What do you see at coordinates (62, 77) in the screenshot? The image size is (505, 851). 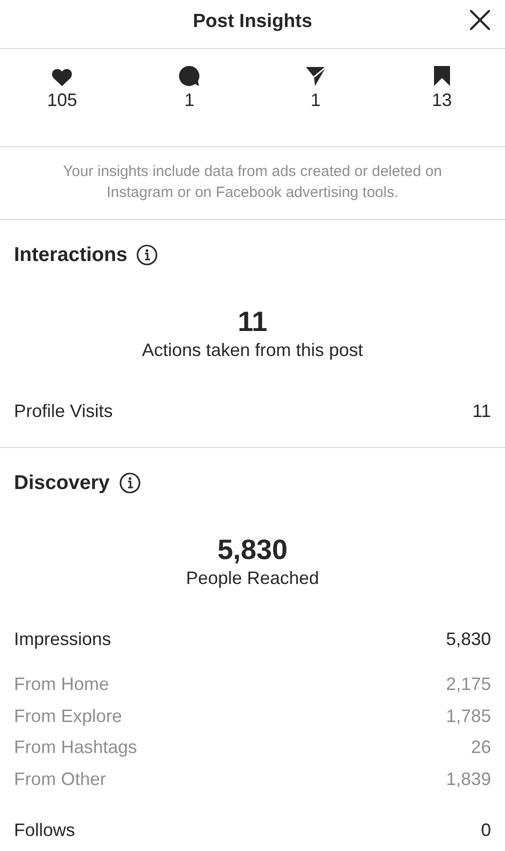 I see `heart-icon` at bounding box center [62, 77].